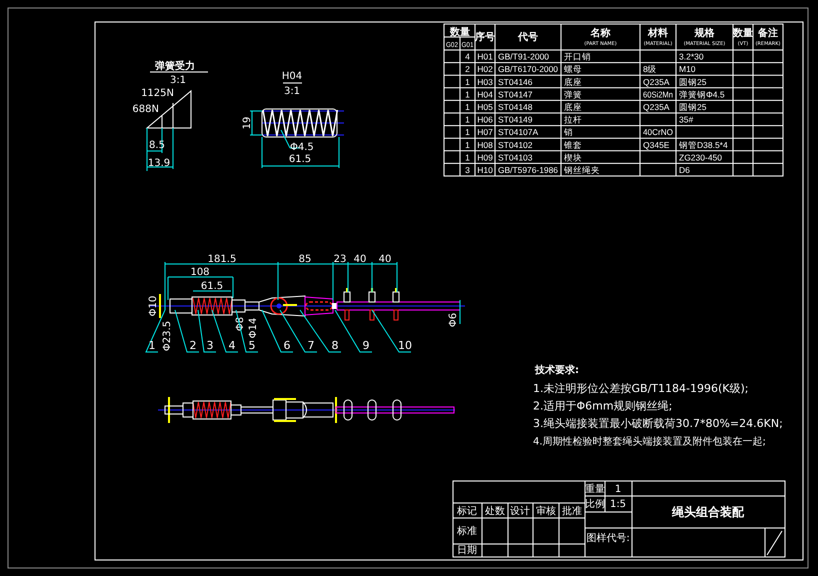 The height and width of the screenshot is (576, 818). Describe the element at coordinates (515, 94) in the screenshot. I see `table-cell: ST04147` at that location.